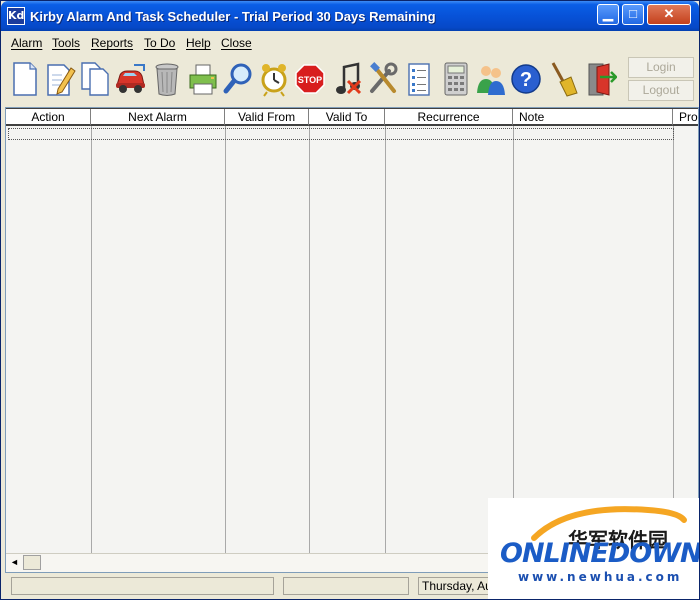  Describe the element at coordinates (661, 90) in the screenshot. I see `logout-button: Logout` at that location.